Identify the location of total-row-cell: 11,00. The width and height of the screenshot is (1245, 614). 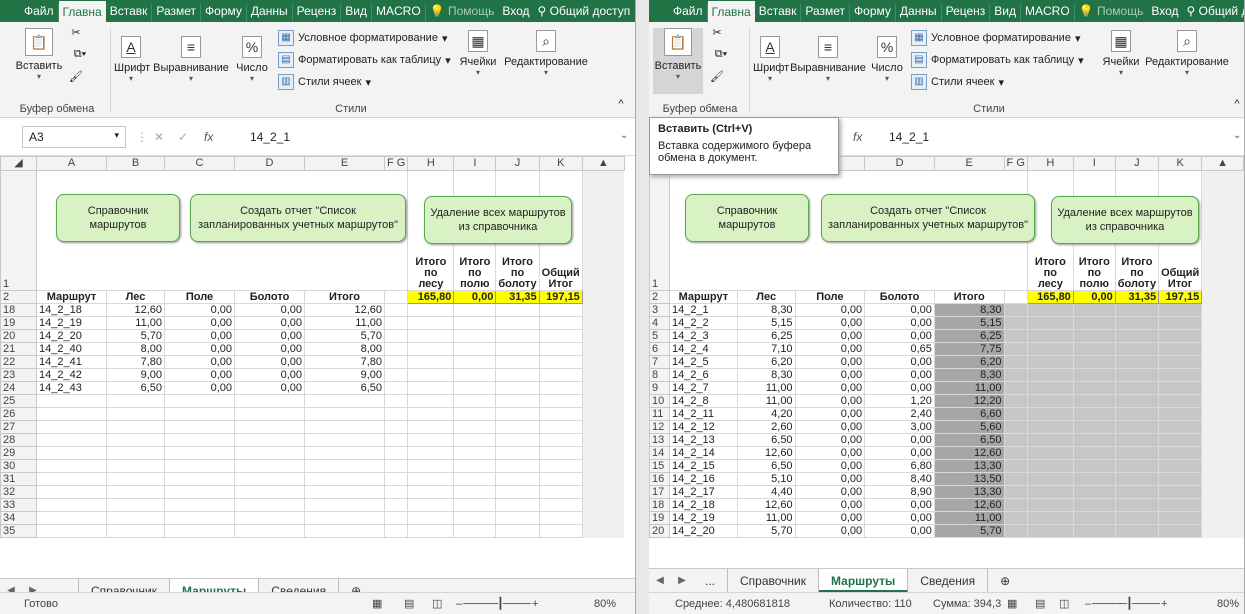
(969, 518).